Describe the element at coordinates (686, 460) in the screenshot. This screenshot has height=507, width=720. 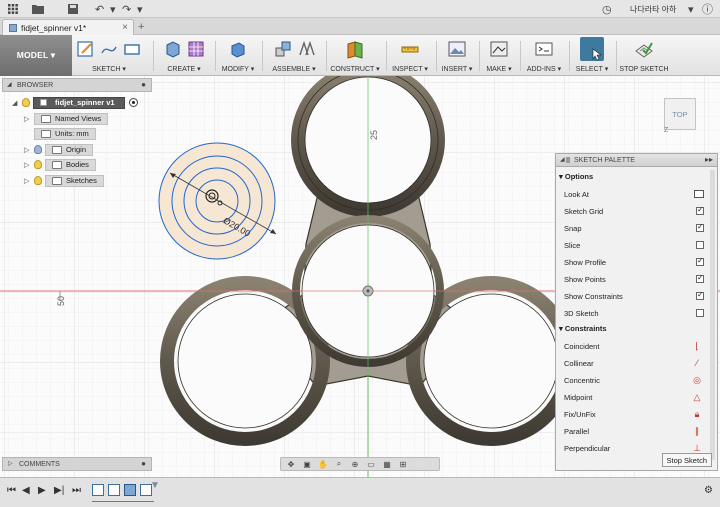
I see `stop-sketch-button: Stop Sketch` at that location.